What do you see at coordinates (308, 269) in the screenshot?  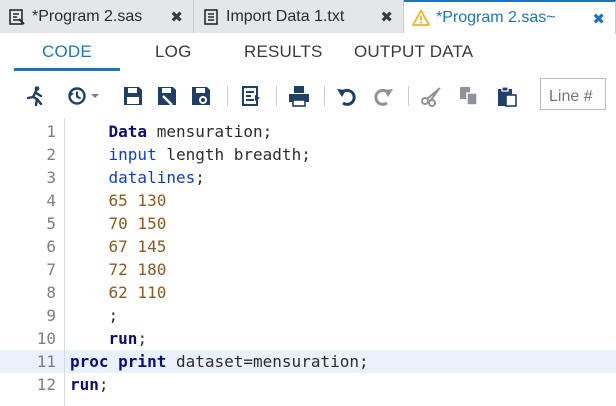 I see `code-line: 7 72 180` at bounding box center [308, 269].